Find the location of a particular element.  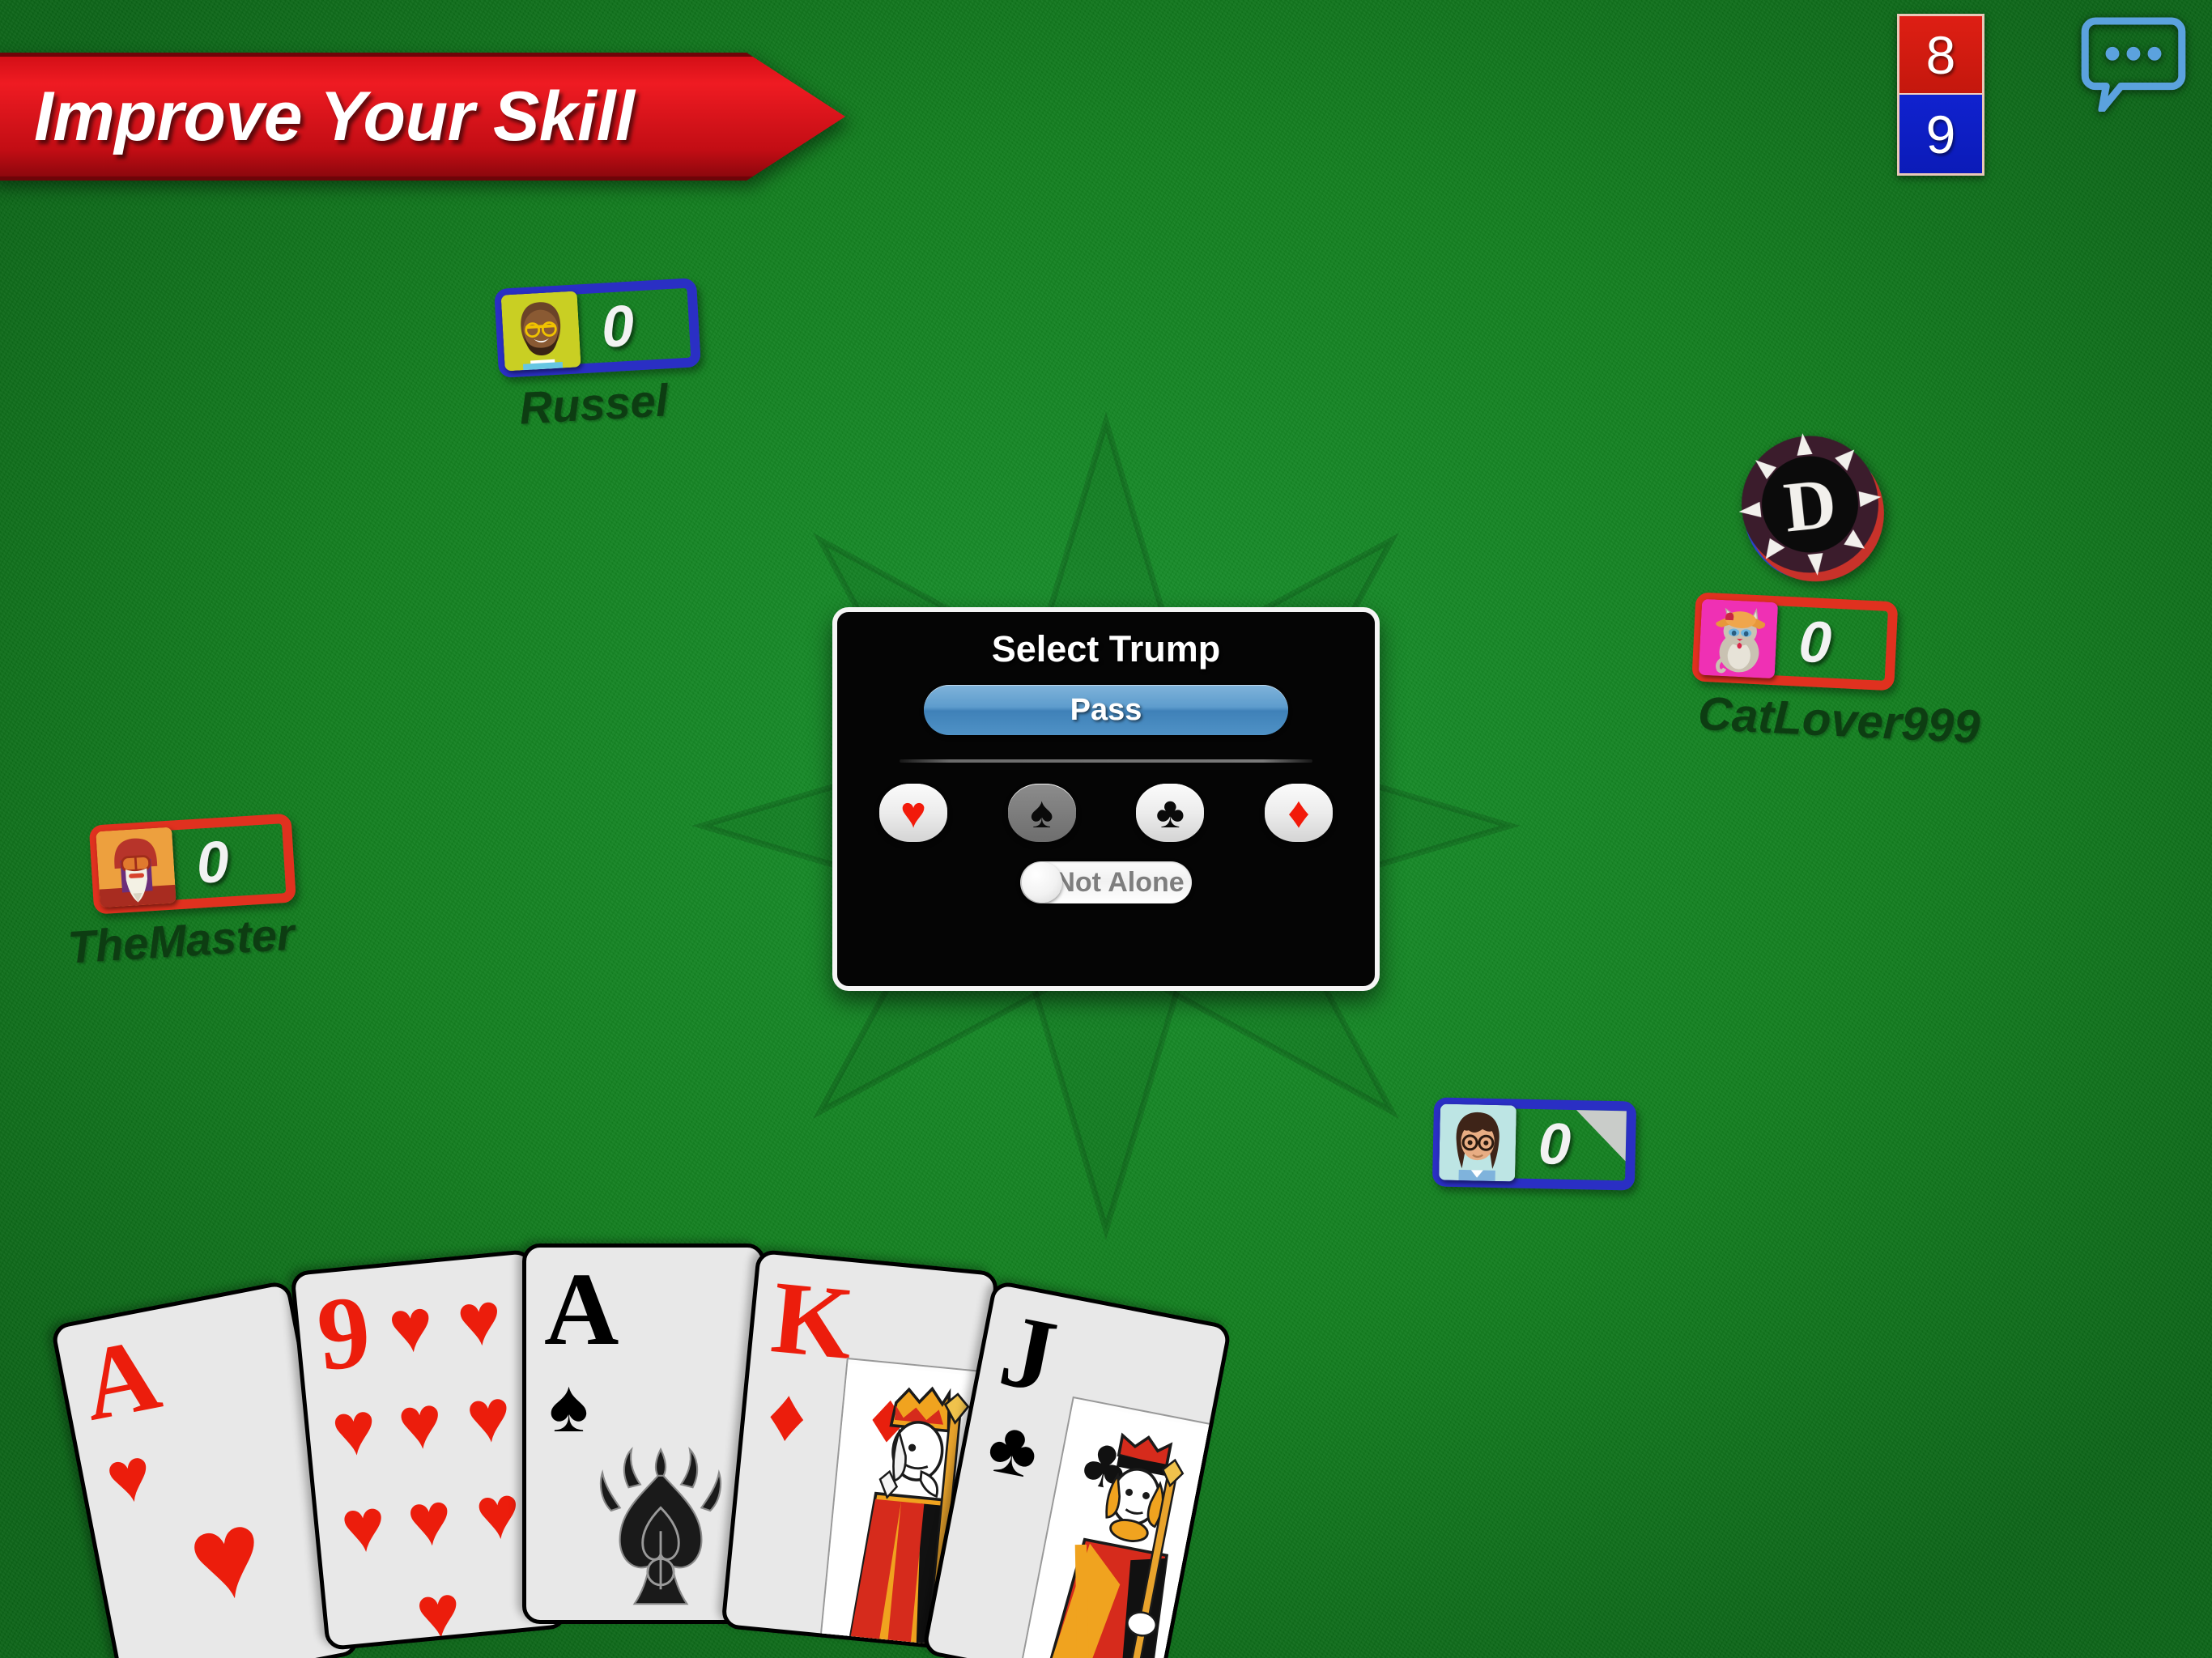

player-catlover: 0 CatLover999 is located at coordinates (1838, 673).